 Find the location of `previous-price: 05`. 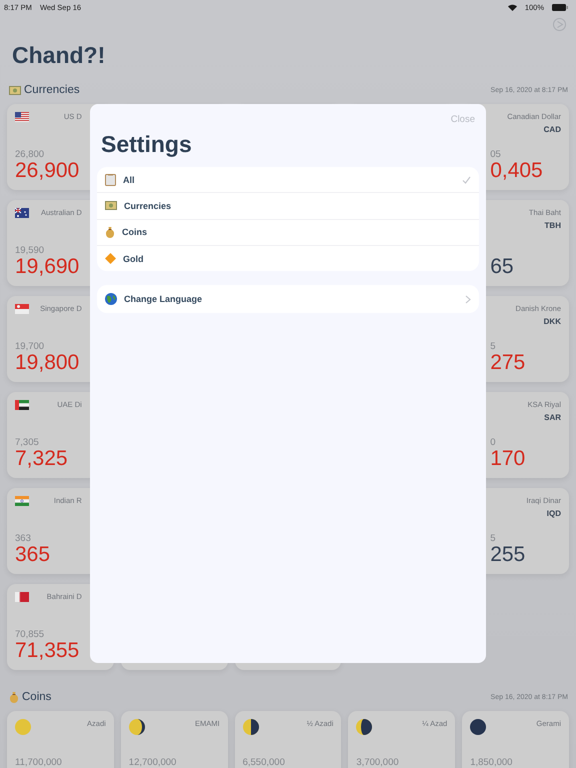

previous-price: 05 is located at coordinates (495, 154).